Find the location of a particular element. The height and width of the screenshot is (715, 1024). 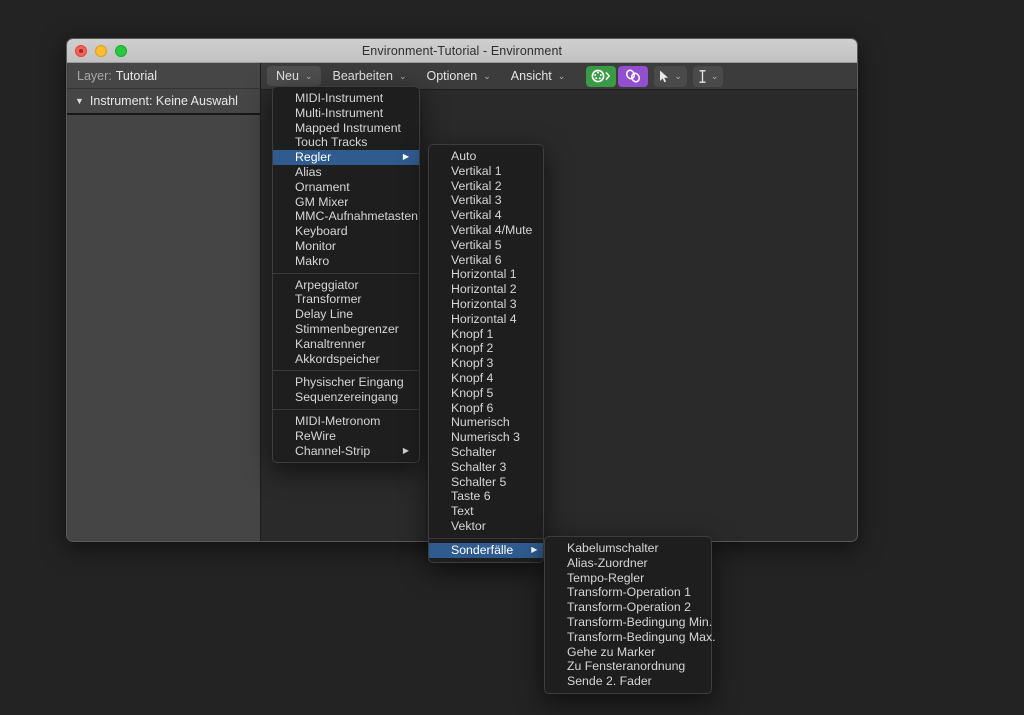

menu-bearbeiten: Bearbeiten ⌄ is located at coordinates (369, 76).